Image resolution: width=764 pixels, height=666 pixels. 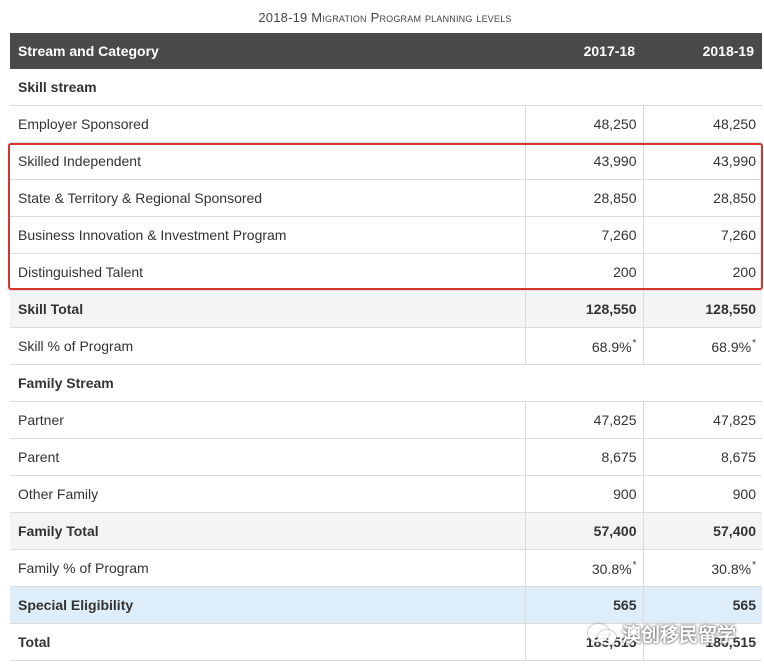 I want to click on table-row-skill-stream: Skill stream, so click(x=386, y=87).